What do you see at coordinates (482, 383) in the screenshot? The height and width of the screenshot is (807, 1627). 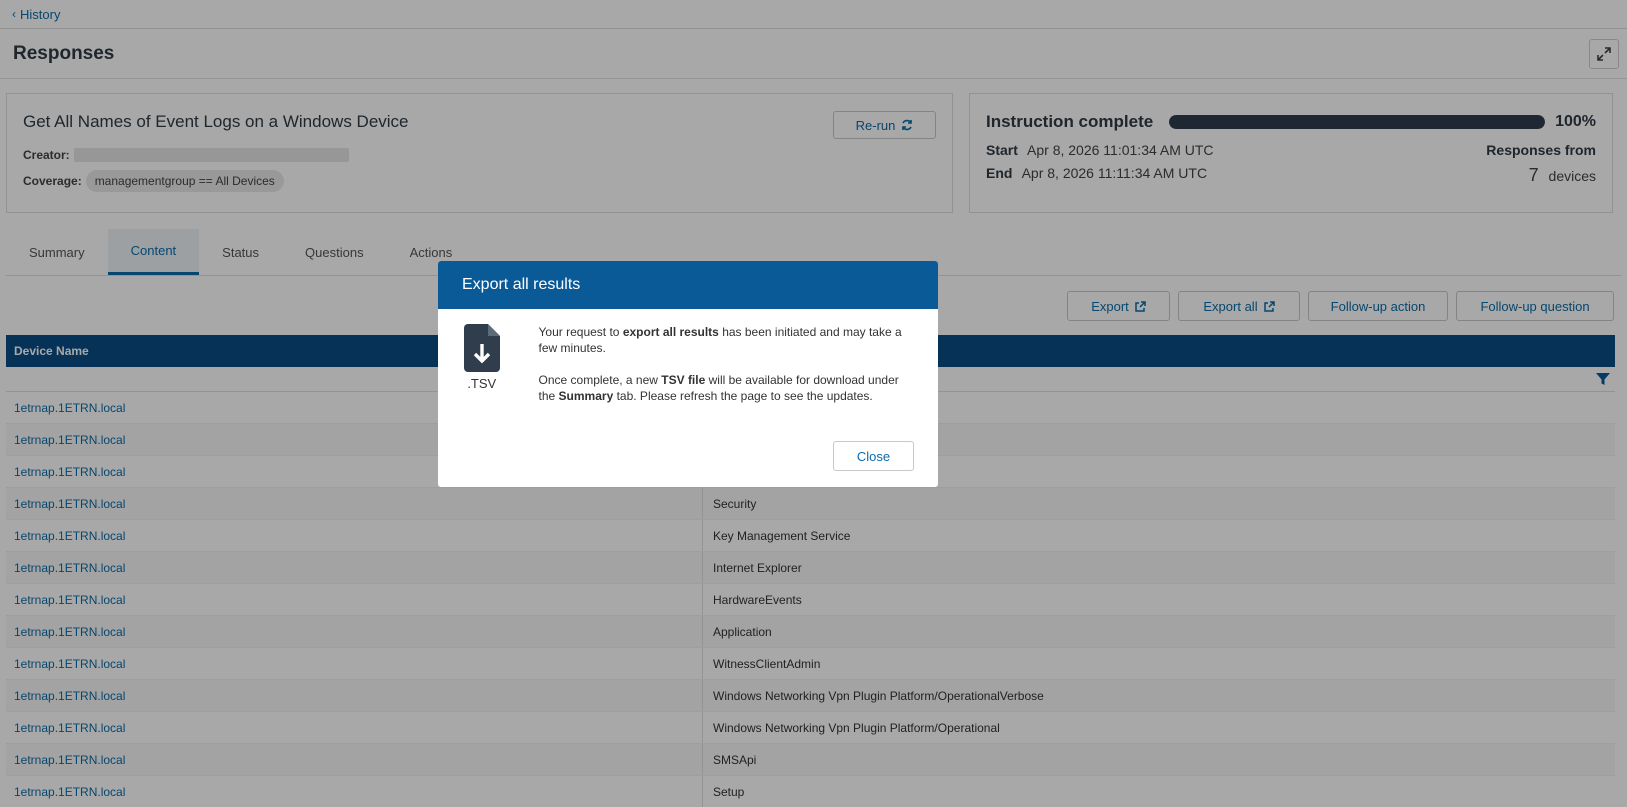 I see `file-ext-label: .TSV` at bounding box center [482, 383].